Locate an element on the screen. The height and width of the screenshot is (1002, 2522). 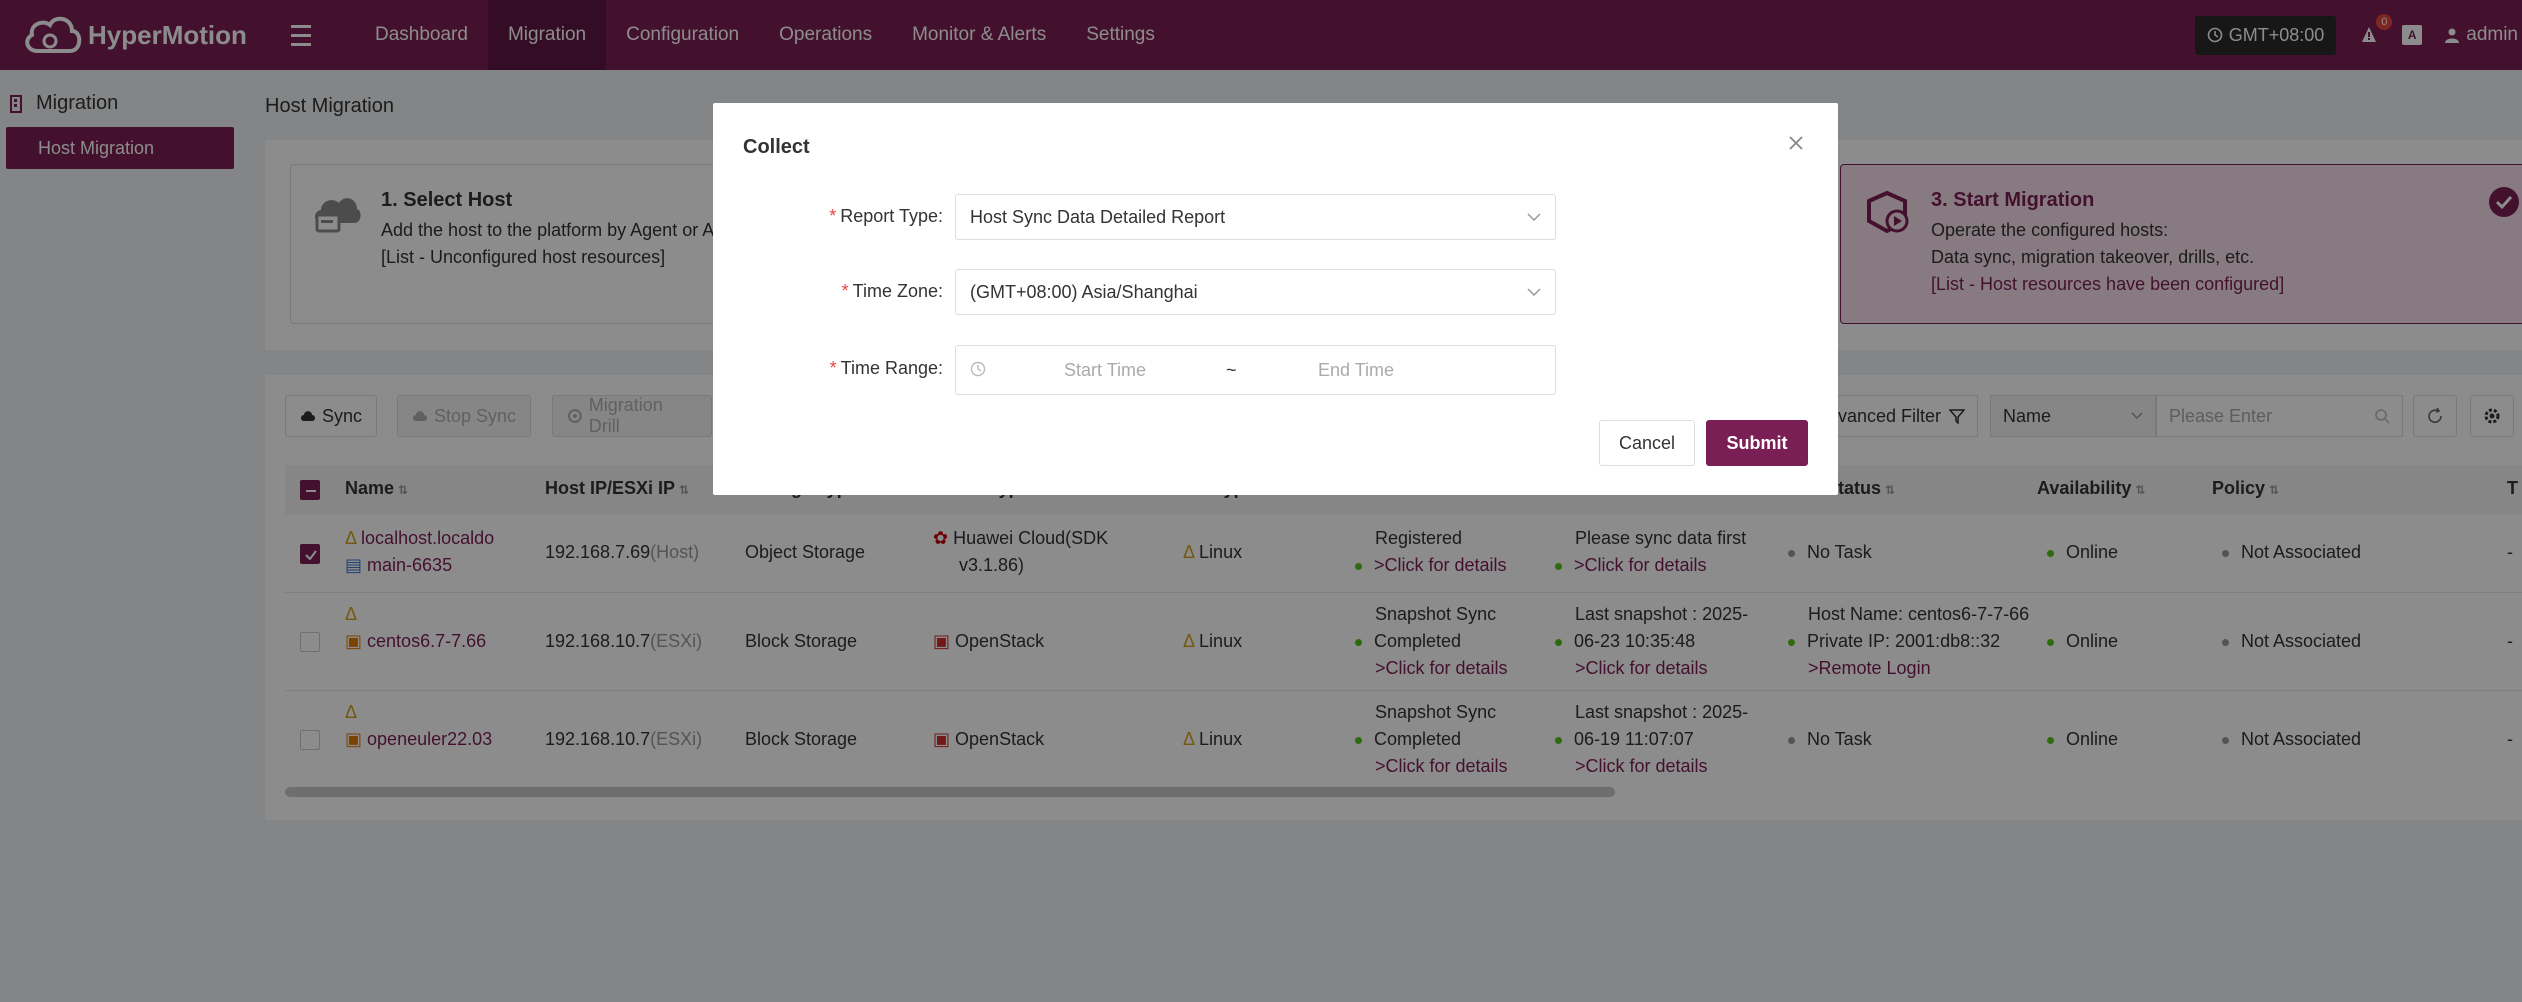
report-type-label: * Report Type: is located at coordinates (886, 216).